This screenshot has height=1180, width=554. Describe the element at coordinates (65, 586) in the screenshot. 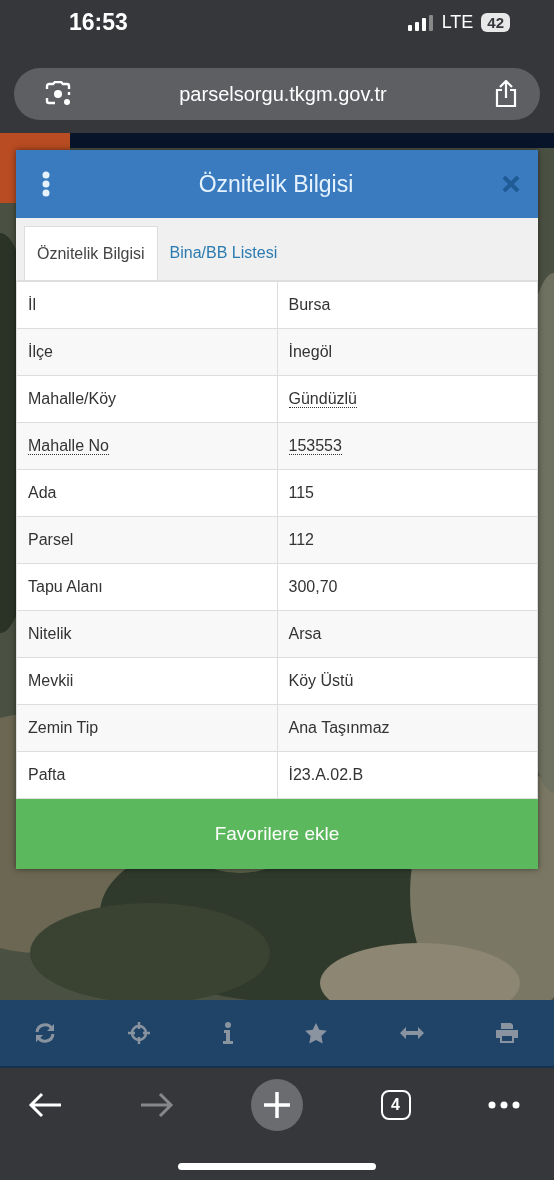

I see `attribute-label: Tapu Alanı` at that location.